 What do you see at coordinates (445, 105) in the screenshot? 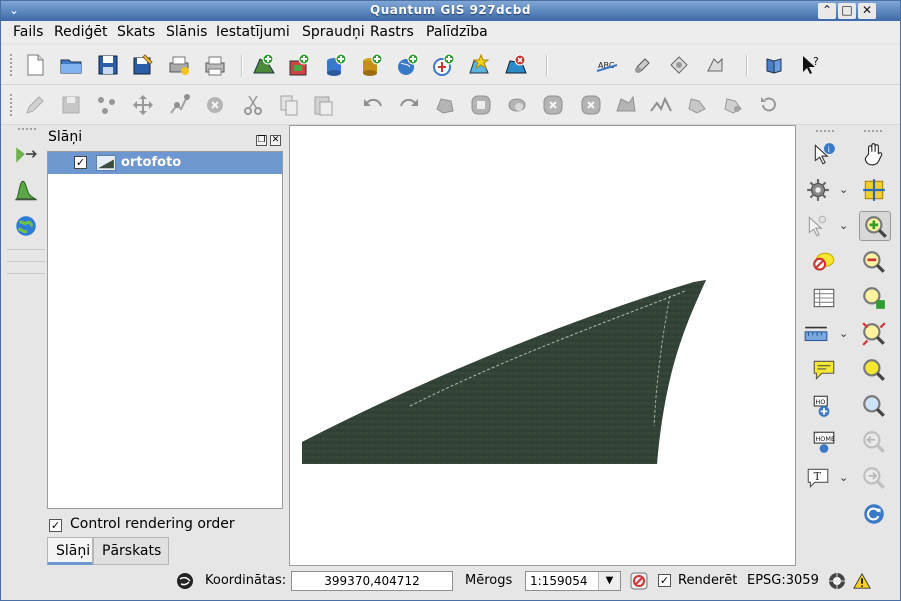
I see `simplify-icon` at bounding box center [445, 105].